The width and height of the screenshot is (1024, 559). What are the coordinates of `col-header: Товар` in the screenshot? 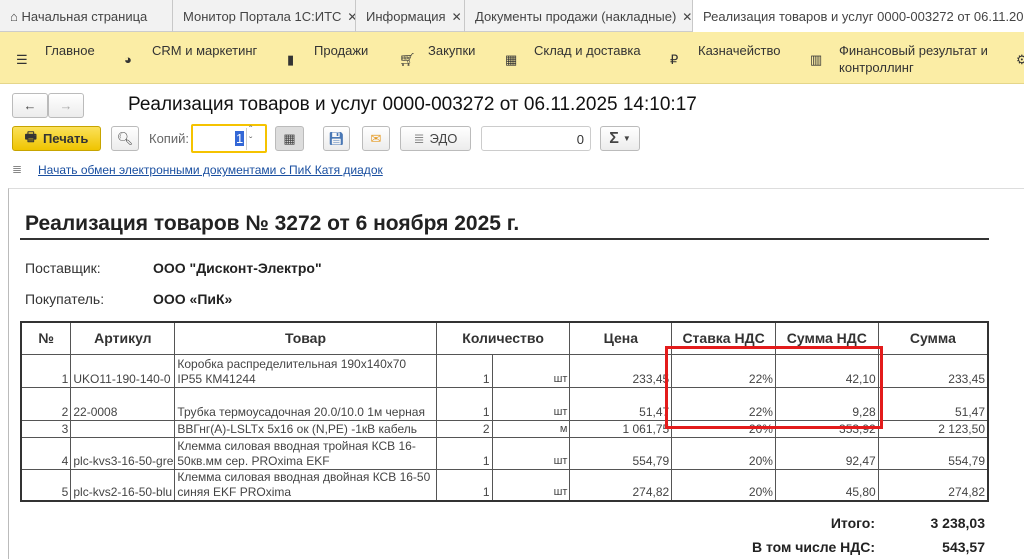 It's located at (305, 338).